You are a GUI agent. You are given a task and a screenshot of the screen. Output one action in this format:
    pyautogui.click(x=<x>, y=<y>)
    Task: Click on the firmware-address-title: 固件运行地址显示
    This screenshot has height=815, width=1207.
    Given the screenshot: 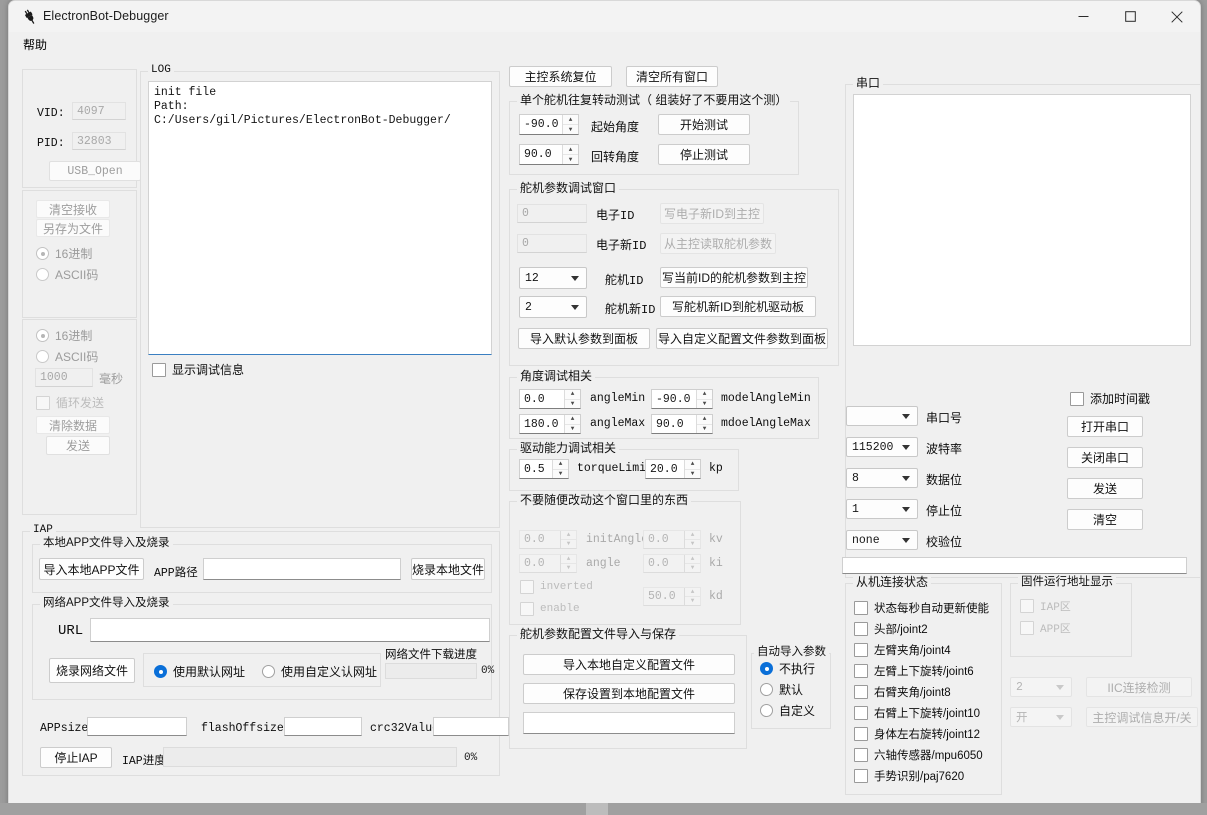 What is the action you would take?
    pyautogui.click(x=1067, y=582)
    